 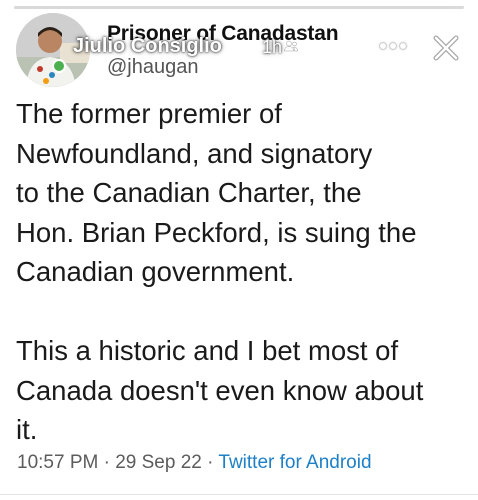 I want to click on divider, so click(x=239, y=494).